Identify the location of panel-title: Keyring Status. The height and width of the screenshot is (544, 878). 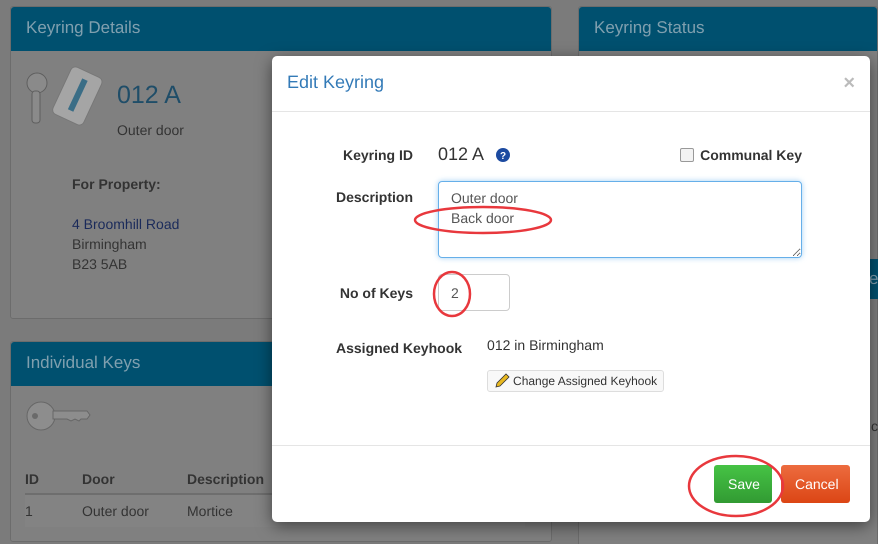
(728, 29).